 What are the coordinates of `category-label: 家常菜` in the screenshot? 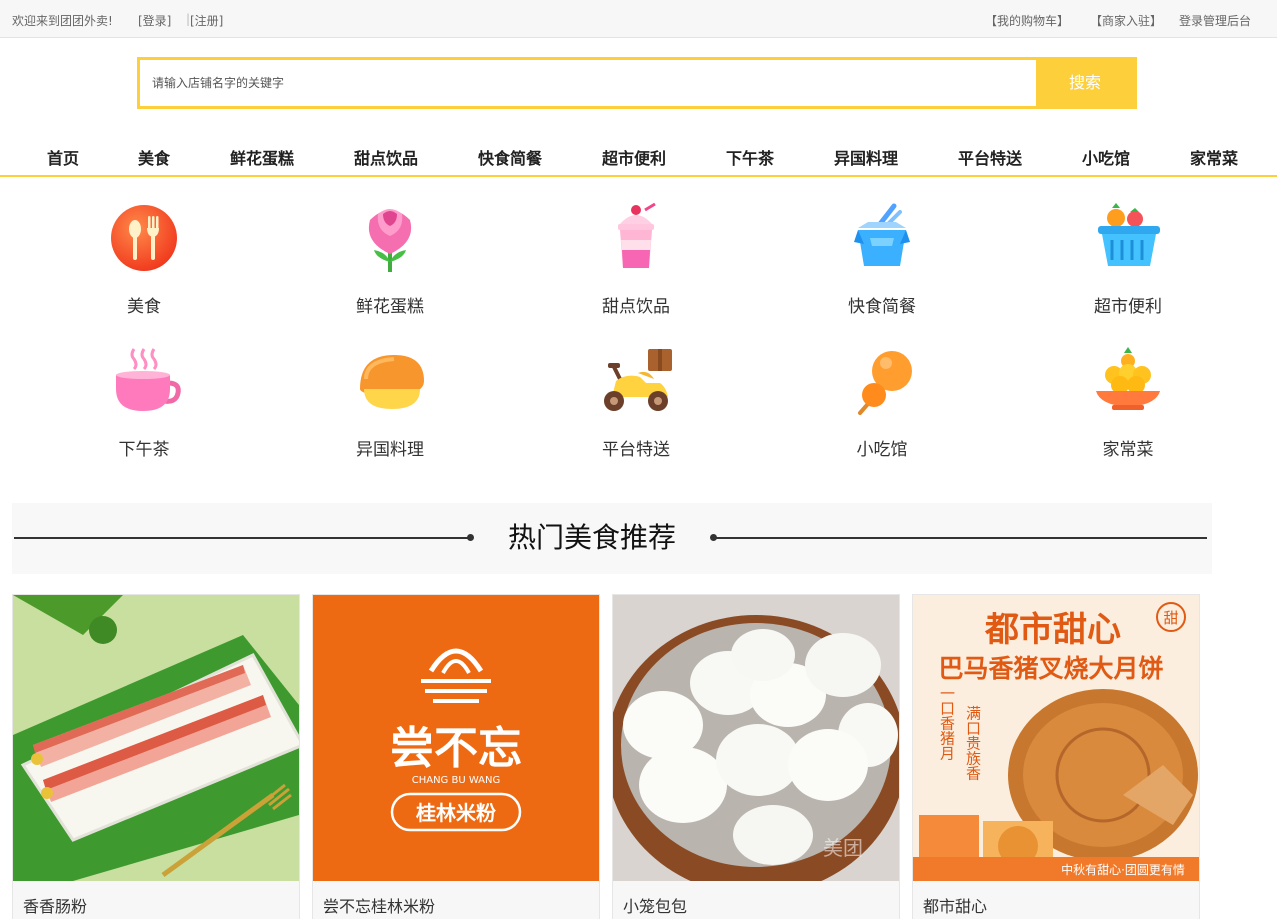 It's located at (1128, 450).